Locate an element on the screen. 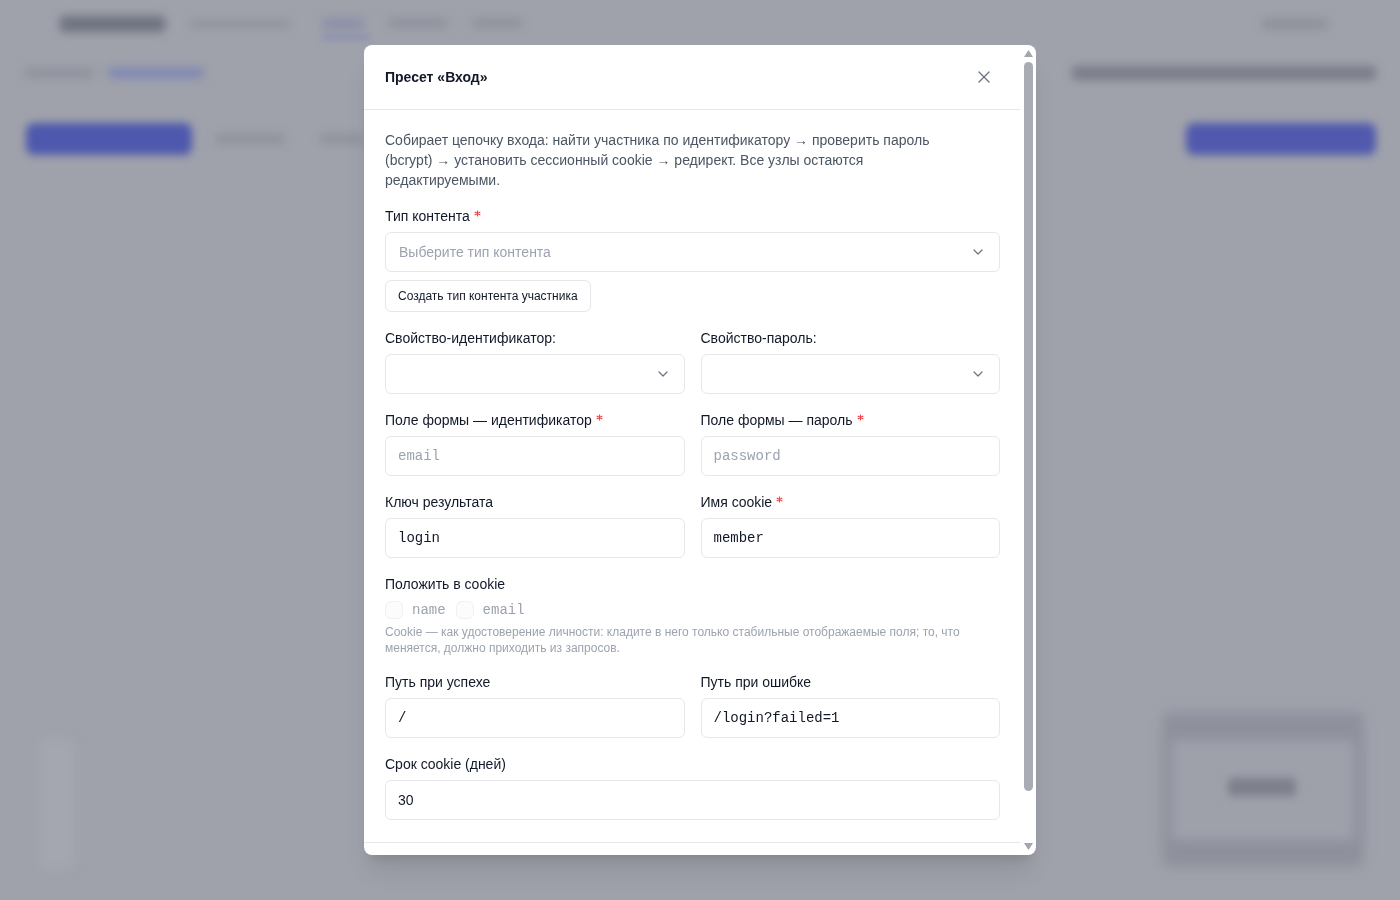 Image resolution: width=1400 pixels, height=900 pixels. input-field: login is located at coordinates (535, 538).